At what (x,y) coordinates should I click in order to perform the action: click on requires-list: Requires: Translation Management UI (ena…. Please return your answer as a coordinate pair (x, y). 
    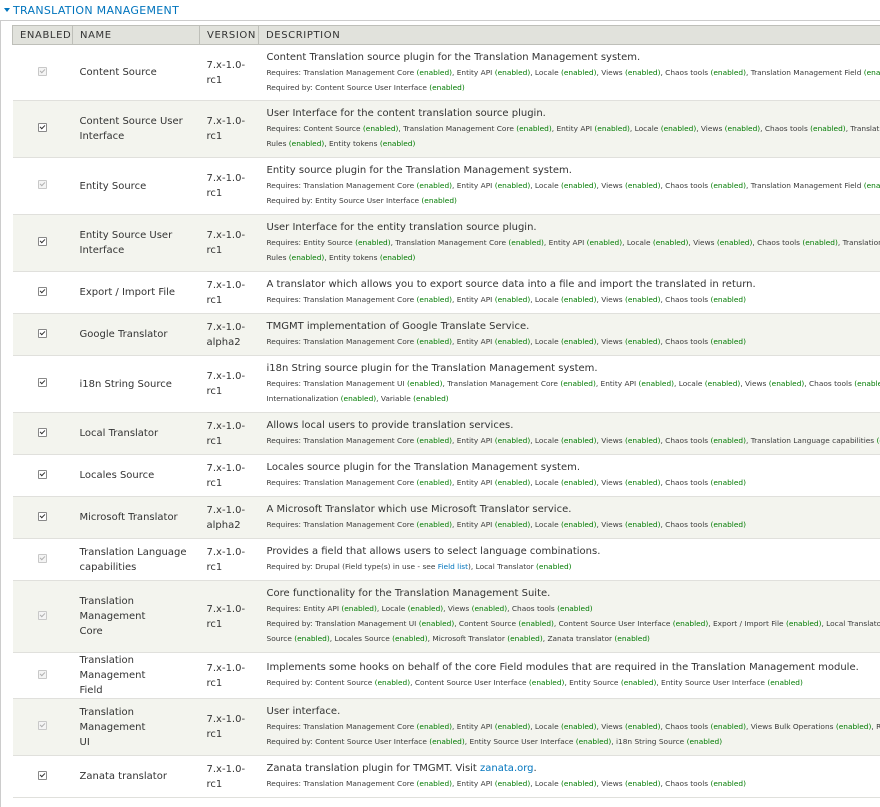
    Looking at the image, I should click on (573, 391).